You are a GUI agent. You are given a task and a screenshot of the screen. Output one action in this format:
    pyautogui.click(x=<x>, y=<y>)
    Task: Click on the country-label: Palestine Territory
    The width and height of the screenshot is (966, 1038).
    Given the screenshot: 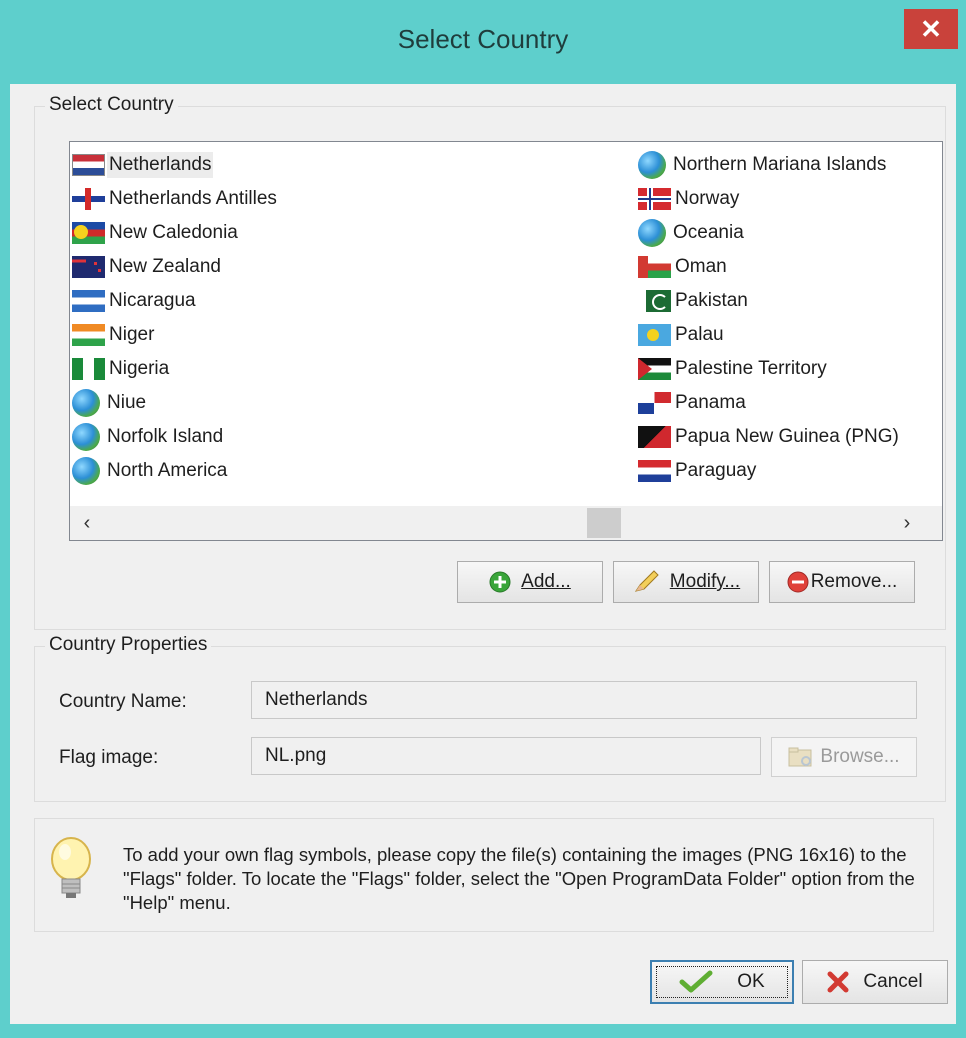 What is the action you would take?
    pyautogui.click(x=751, y=368)
    